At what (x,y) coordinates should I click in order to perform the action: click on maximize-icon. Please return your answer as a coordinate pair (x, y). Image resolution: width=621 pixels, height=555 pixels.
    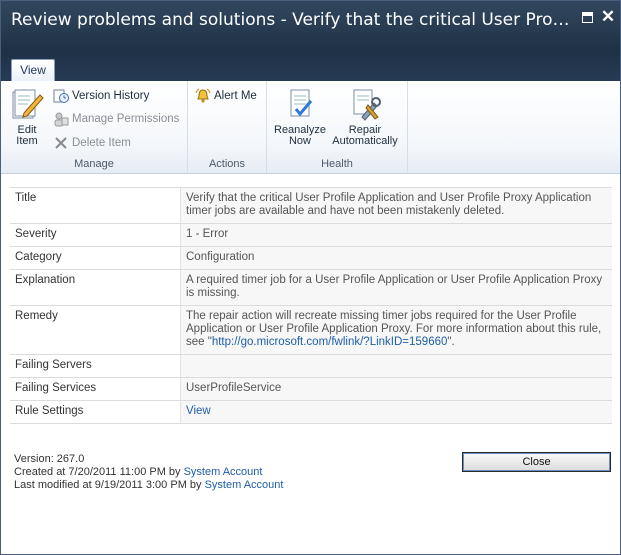
    Looking at the image, I should click on (587, 17).